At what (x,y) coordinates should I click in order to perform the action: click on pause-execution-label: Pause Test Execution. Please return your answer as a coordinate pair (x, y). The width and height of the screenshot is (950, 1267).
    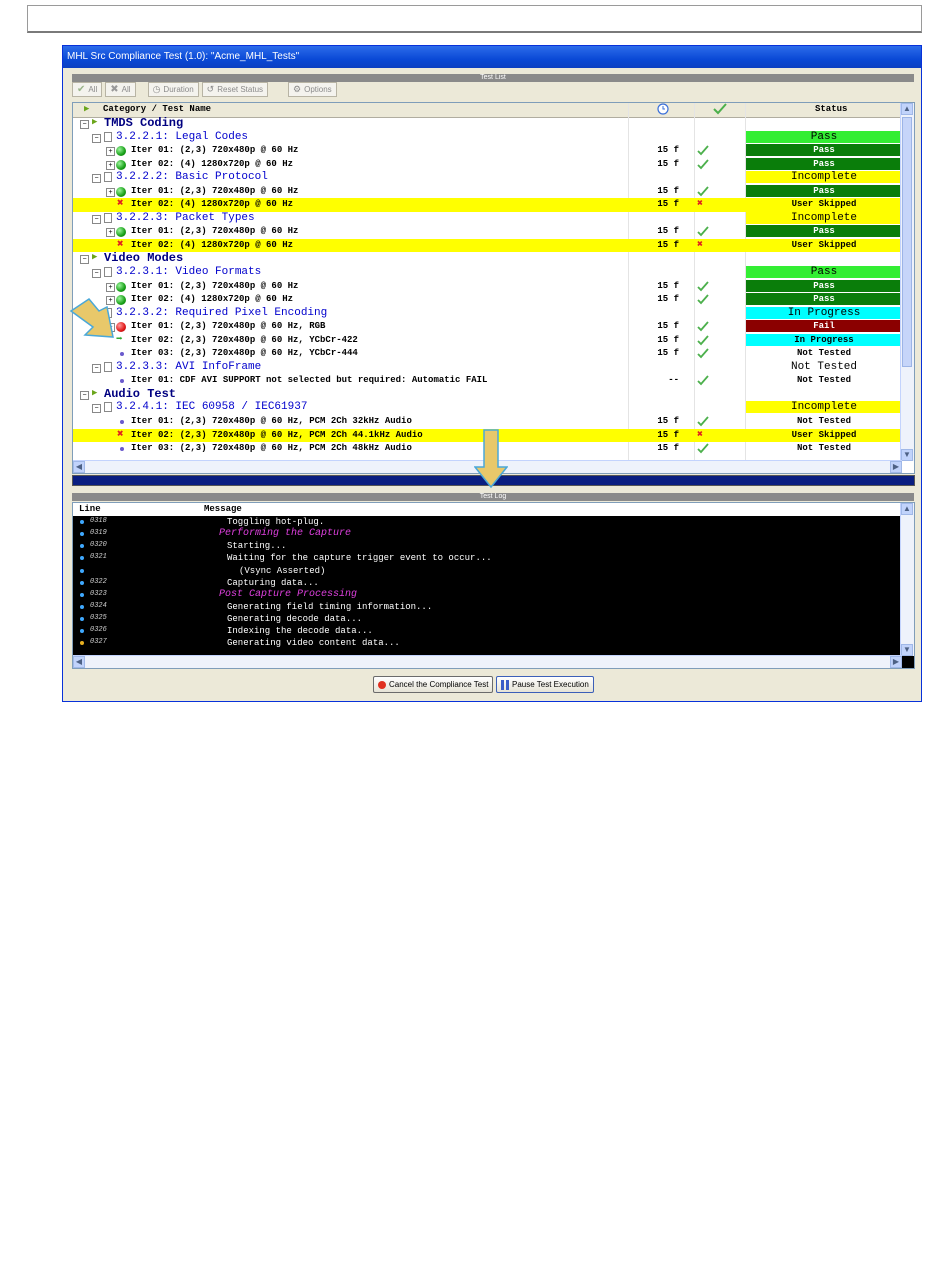
    Looking at the image, I should click on (550, 684).